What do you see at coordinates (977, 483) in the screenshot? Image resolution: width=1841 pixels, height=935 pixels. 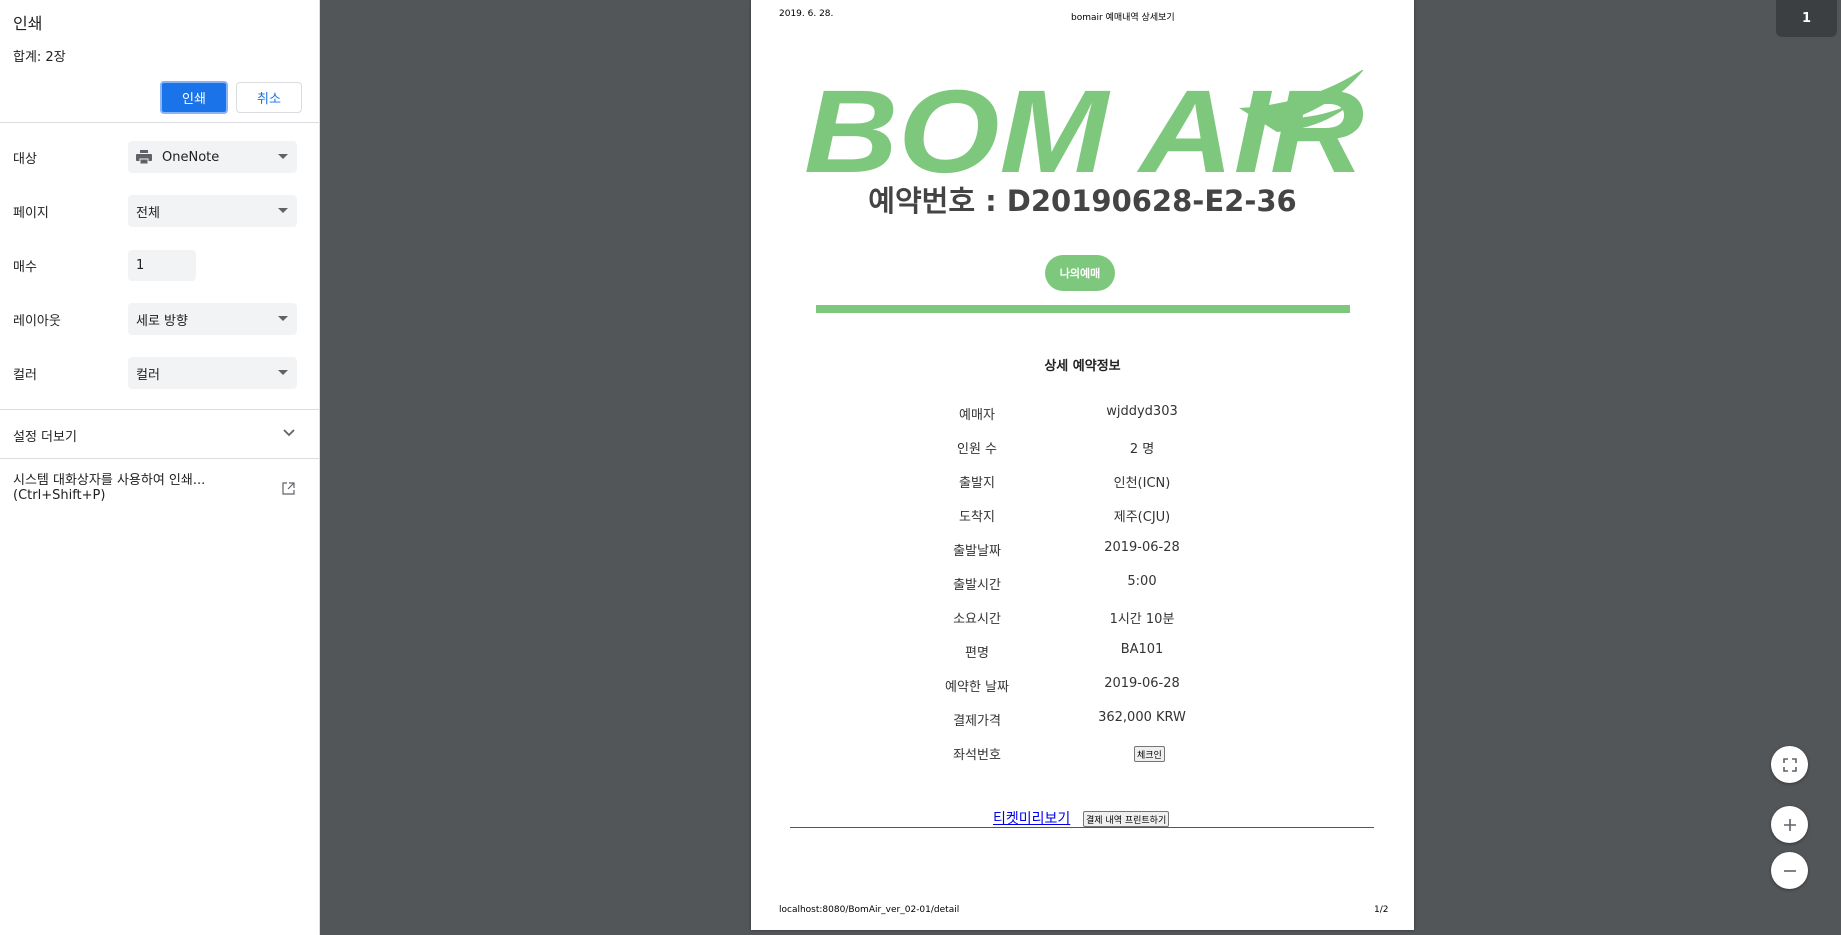 I see `info-key: 출발지` at bounding box center [977, 483].